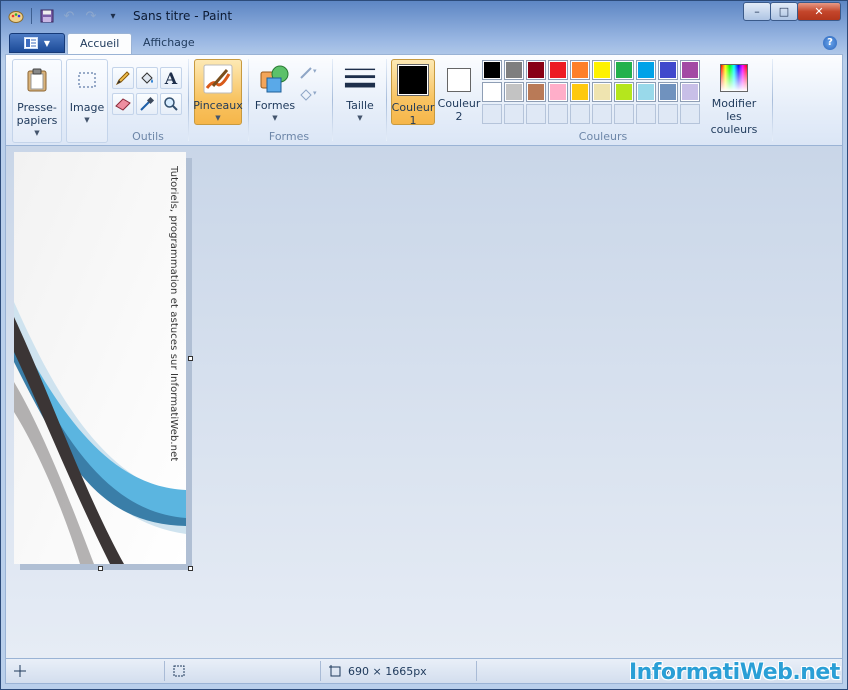  I want to click on magnifier-tool, so click(171, 104).